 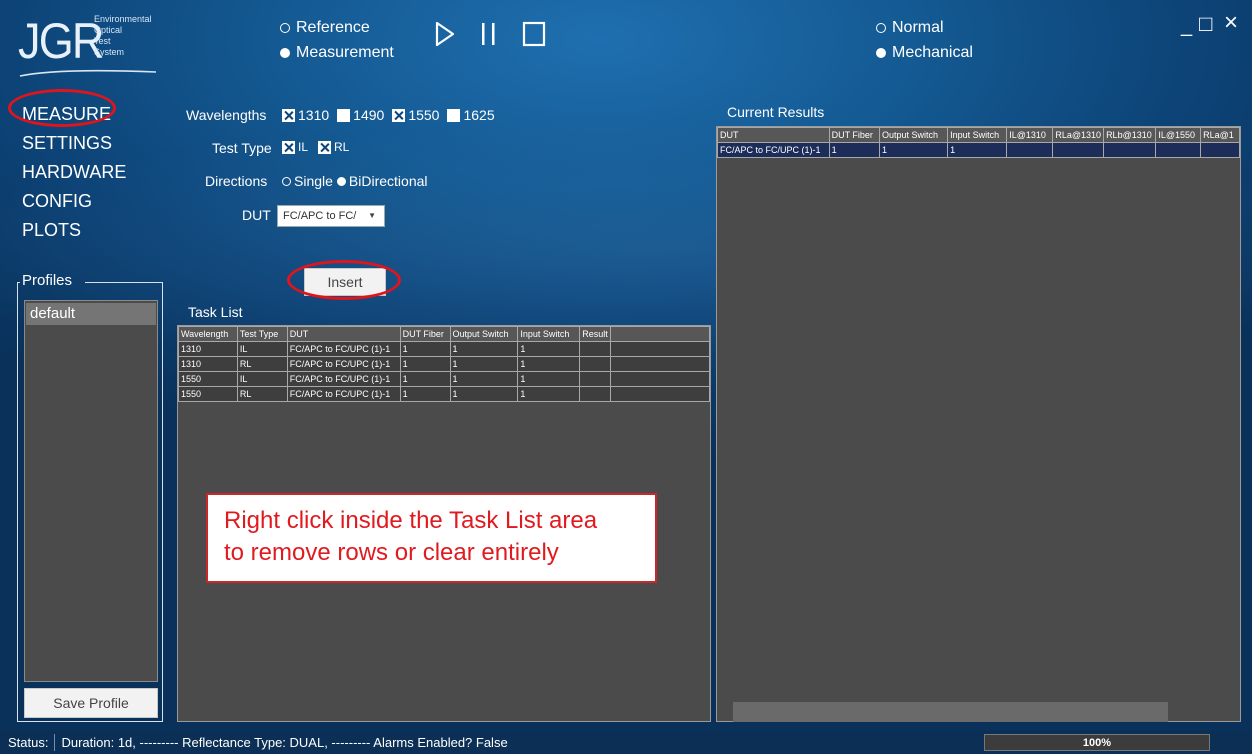 I want to click on logo-word: Optical, so click(x=108, y=30).